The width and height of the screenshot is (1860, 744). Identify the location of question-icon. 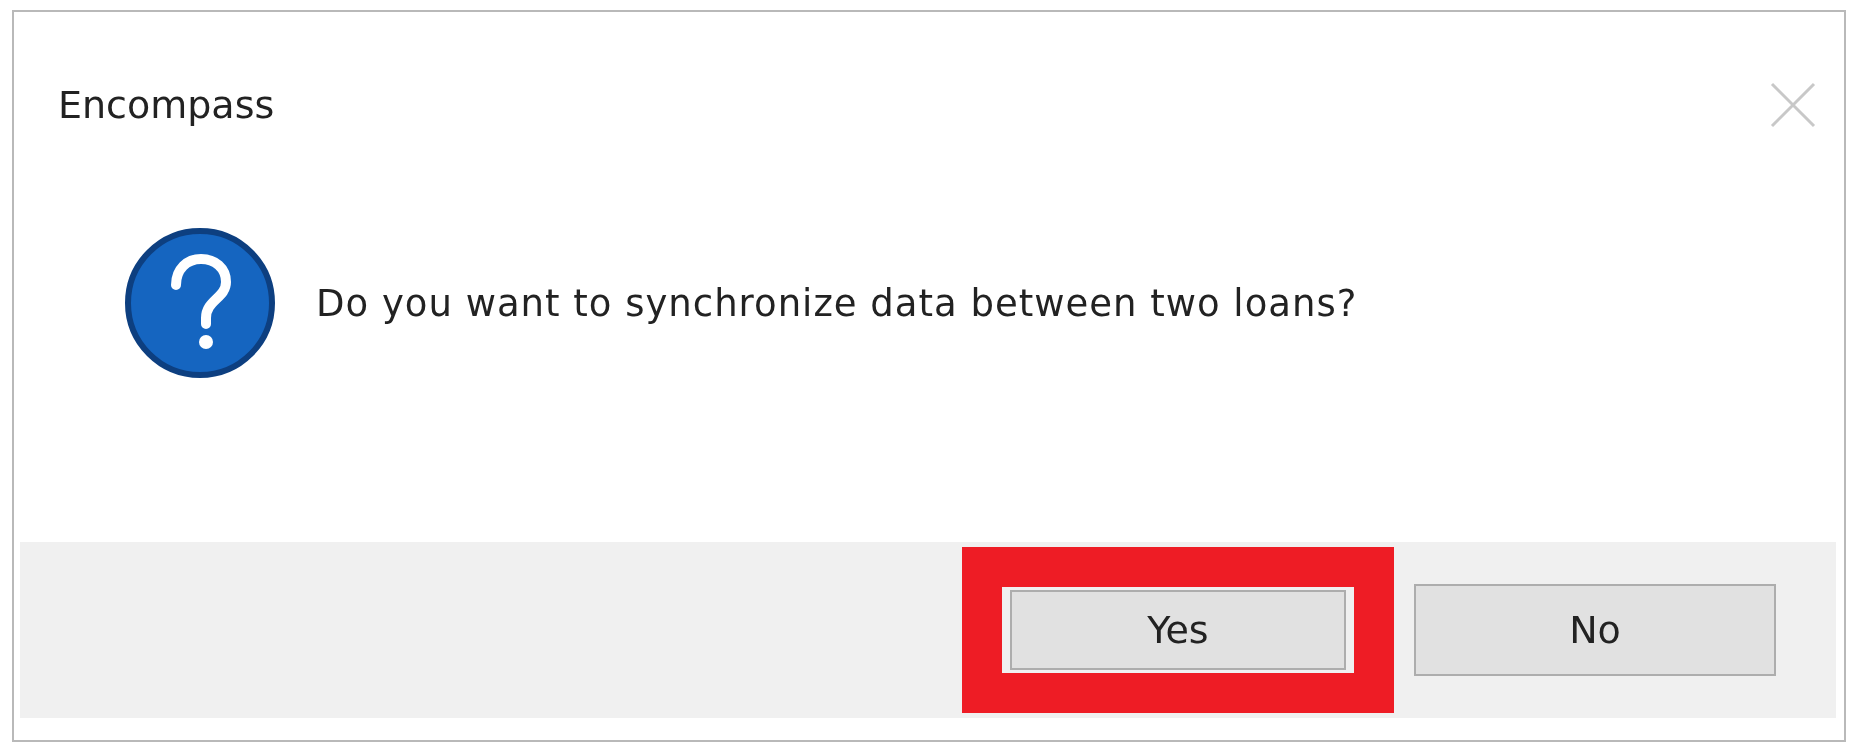
(200, 303).